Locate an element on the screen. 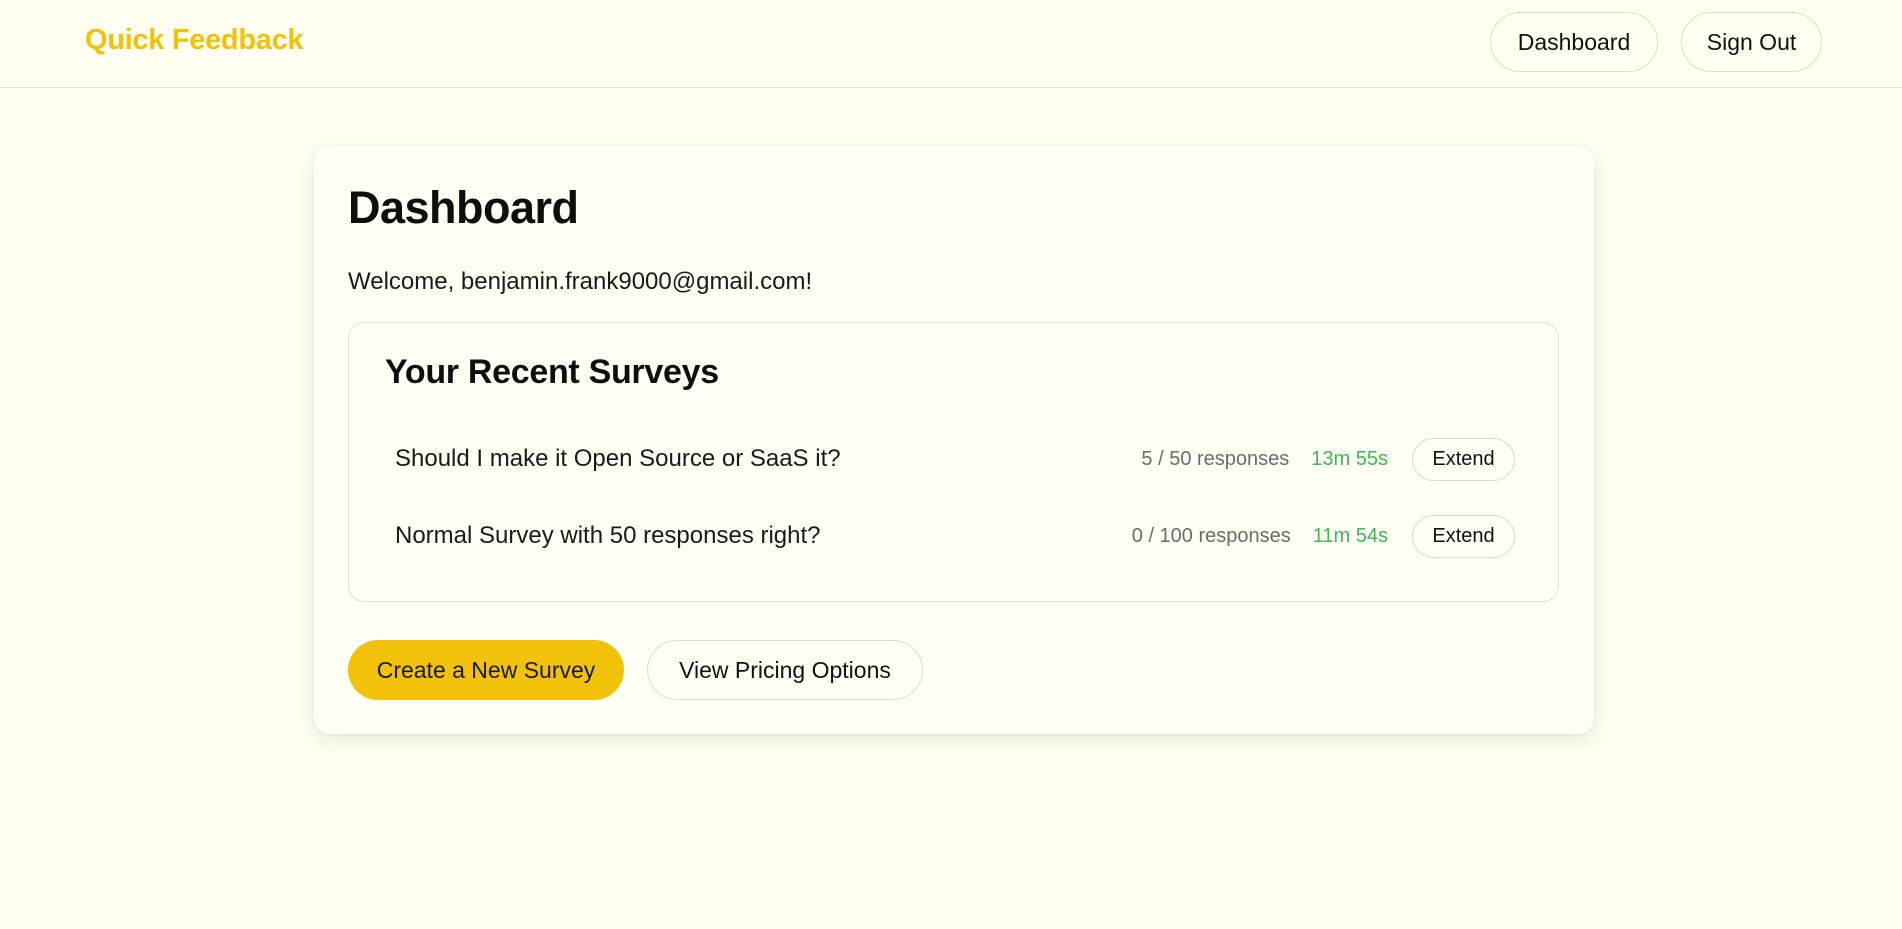  survey-response-count: 0 / 100 responses is located at coordinates (1211, 535).